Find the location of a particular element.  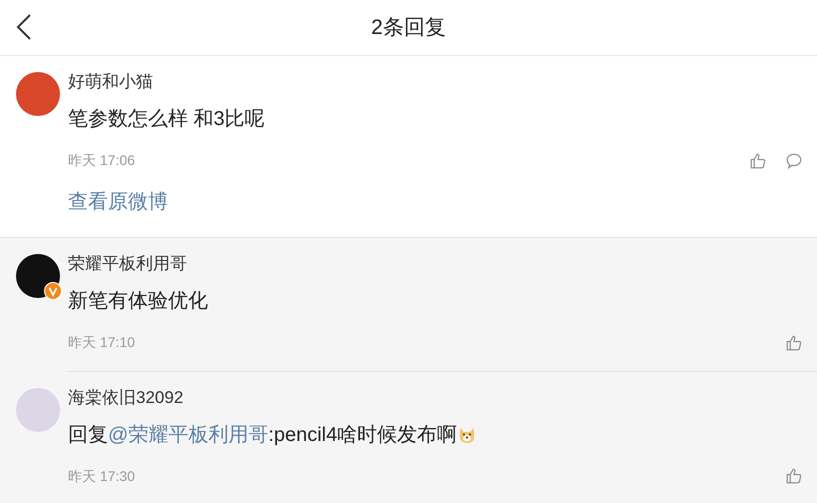

comment-text: 新笔有体验优化 is located at coordinates (138, 301).